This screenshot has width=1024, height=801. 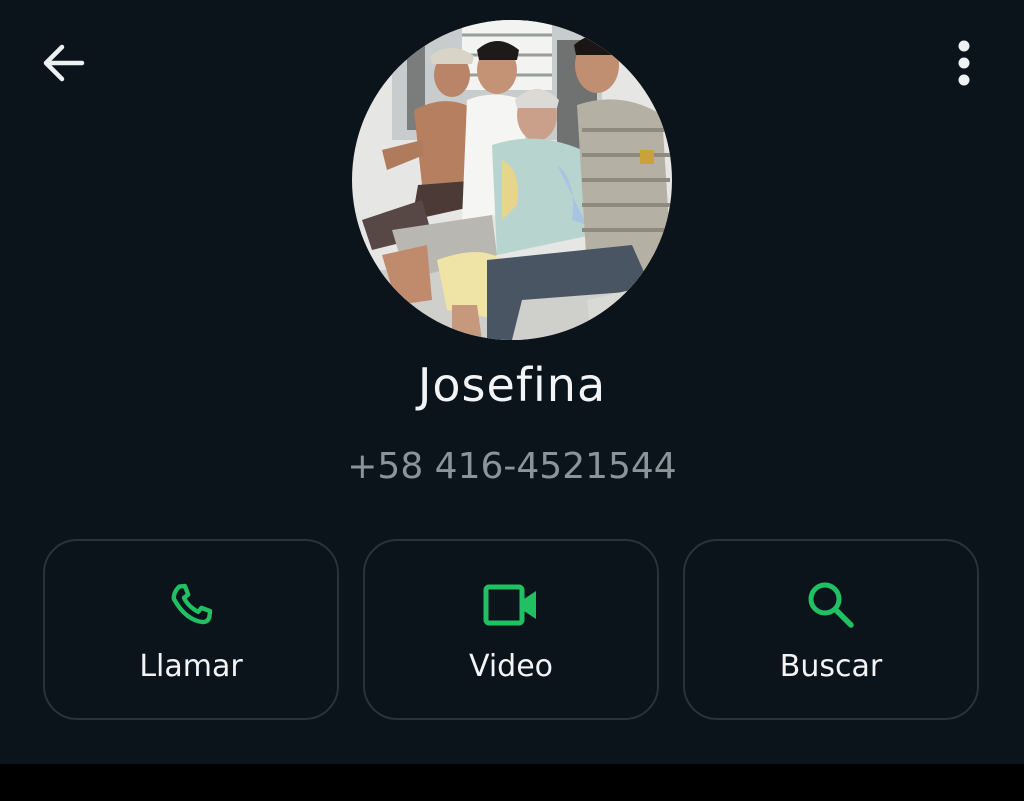 What do you see at coordinates (831, 666) in the screenshot?
I see `search-label: Buscar` at bounding box center [831, 666].